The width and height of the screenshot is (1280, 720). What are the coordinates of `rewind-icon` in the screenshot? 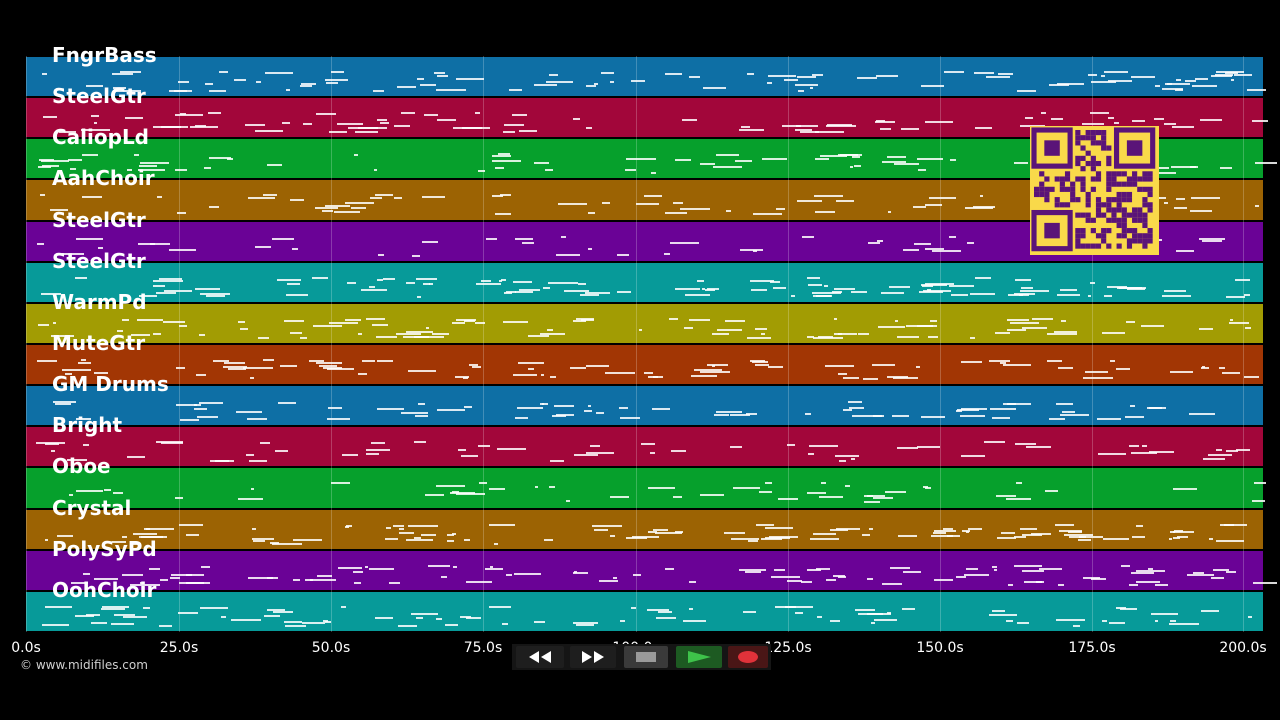 It's located at (540, 657).